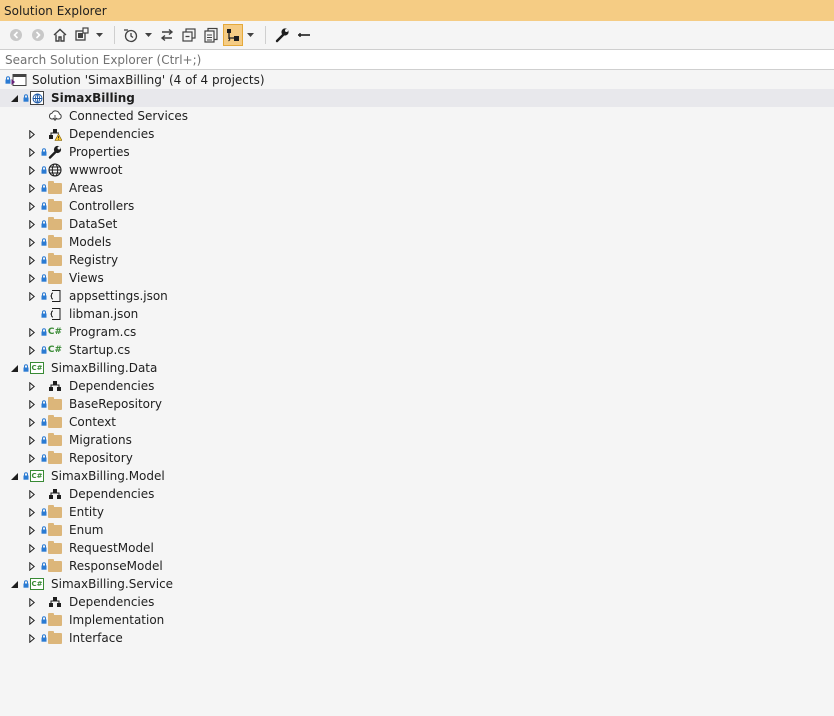 Image resolution: width=834 pixels, height=716 pixels. Describe the element at coordinates (417, 404) in the screenshot. I see `tree-item: BaseRepository` at that location.